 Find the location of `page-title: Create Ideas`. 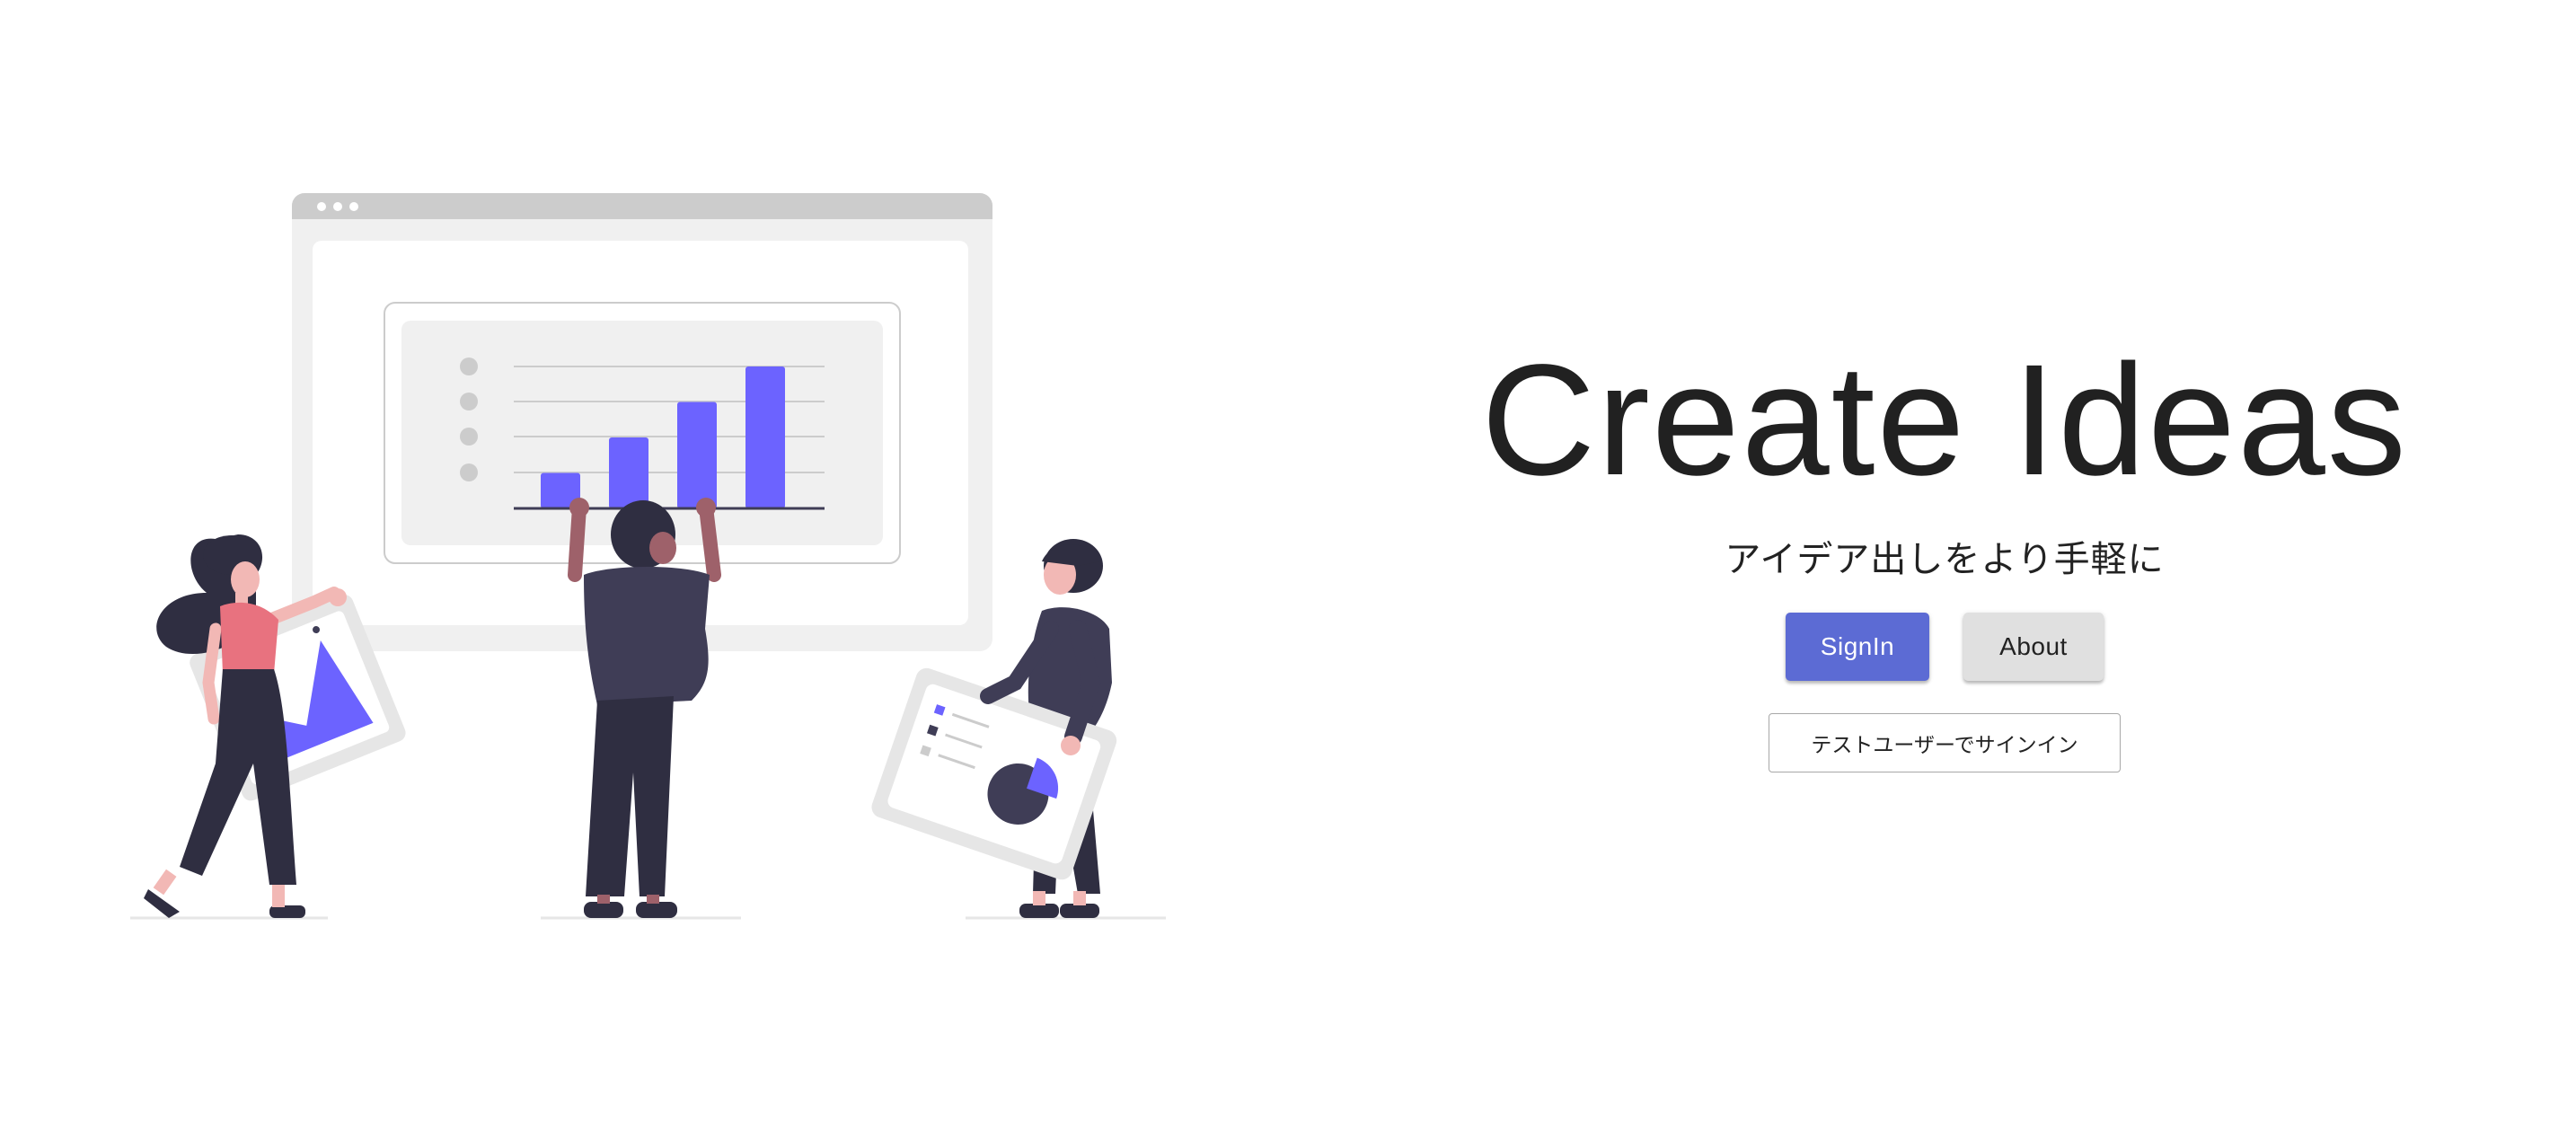

page-title: Create Ideas is located at coordinates (1945, 420).